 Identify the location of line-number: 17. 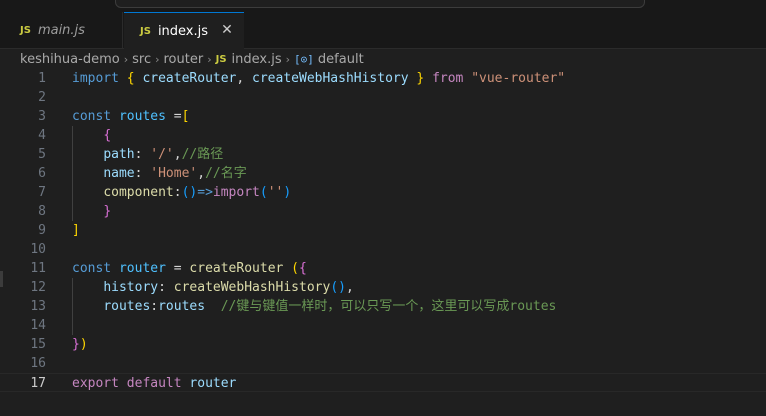
(38, 383).